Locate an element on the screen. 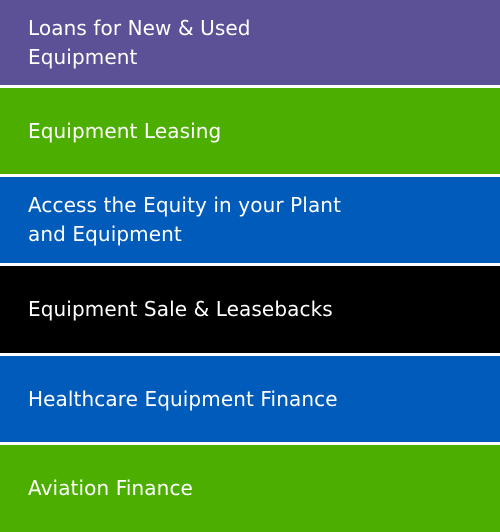 This screenshot has width=500, height=532. menu-tile-label: Equipment Sale & Leasebacks is located at coordinates (180, 309).